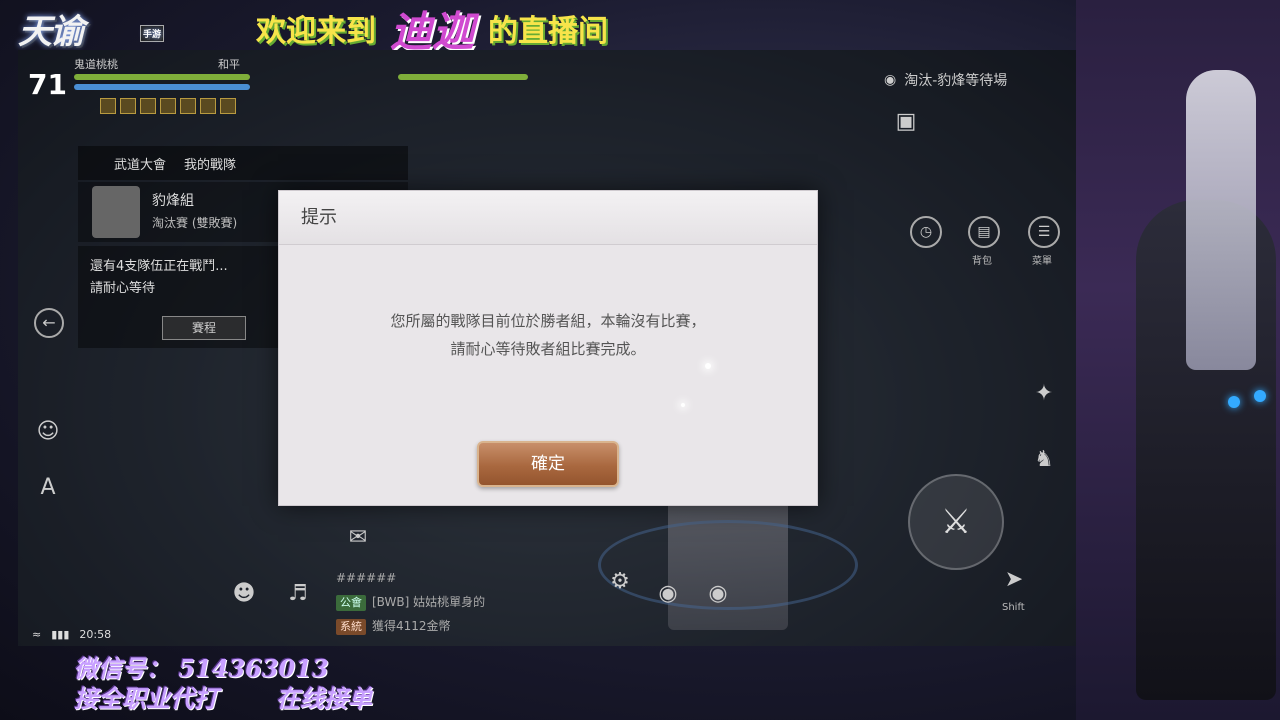 The width and height of the screenshot is (1280, 720). Describe the element at coordinates (162, 77) in the screenshot. I see `hp-bar` at that location.